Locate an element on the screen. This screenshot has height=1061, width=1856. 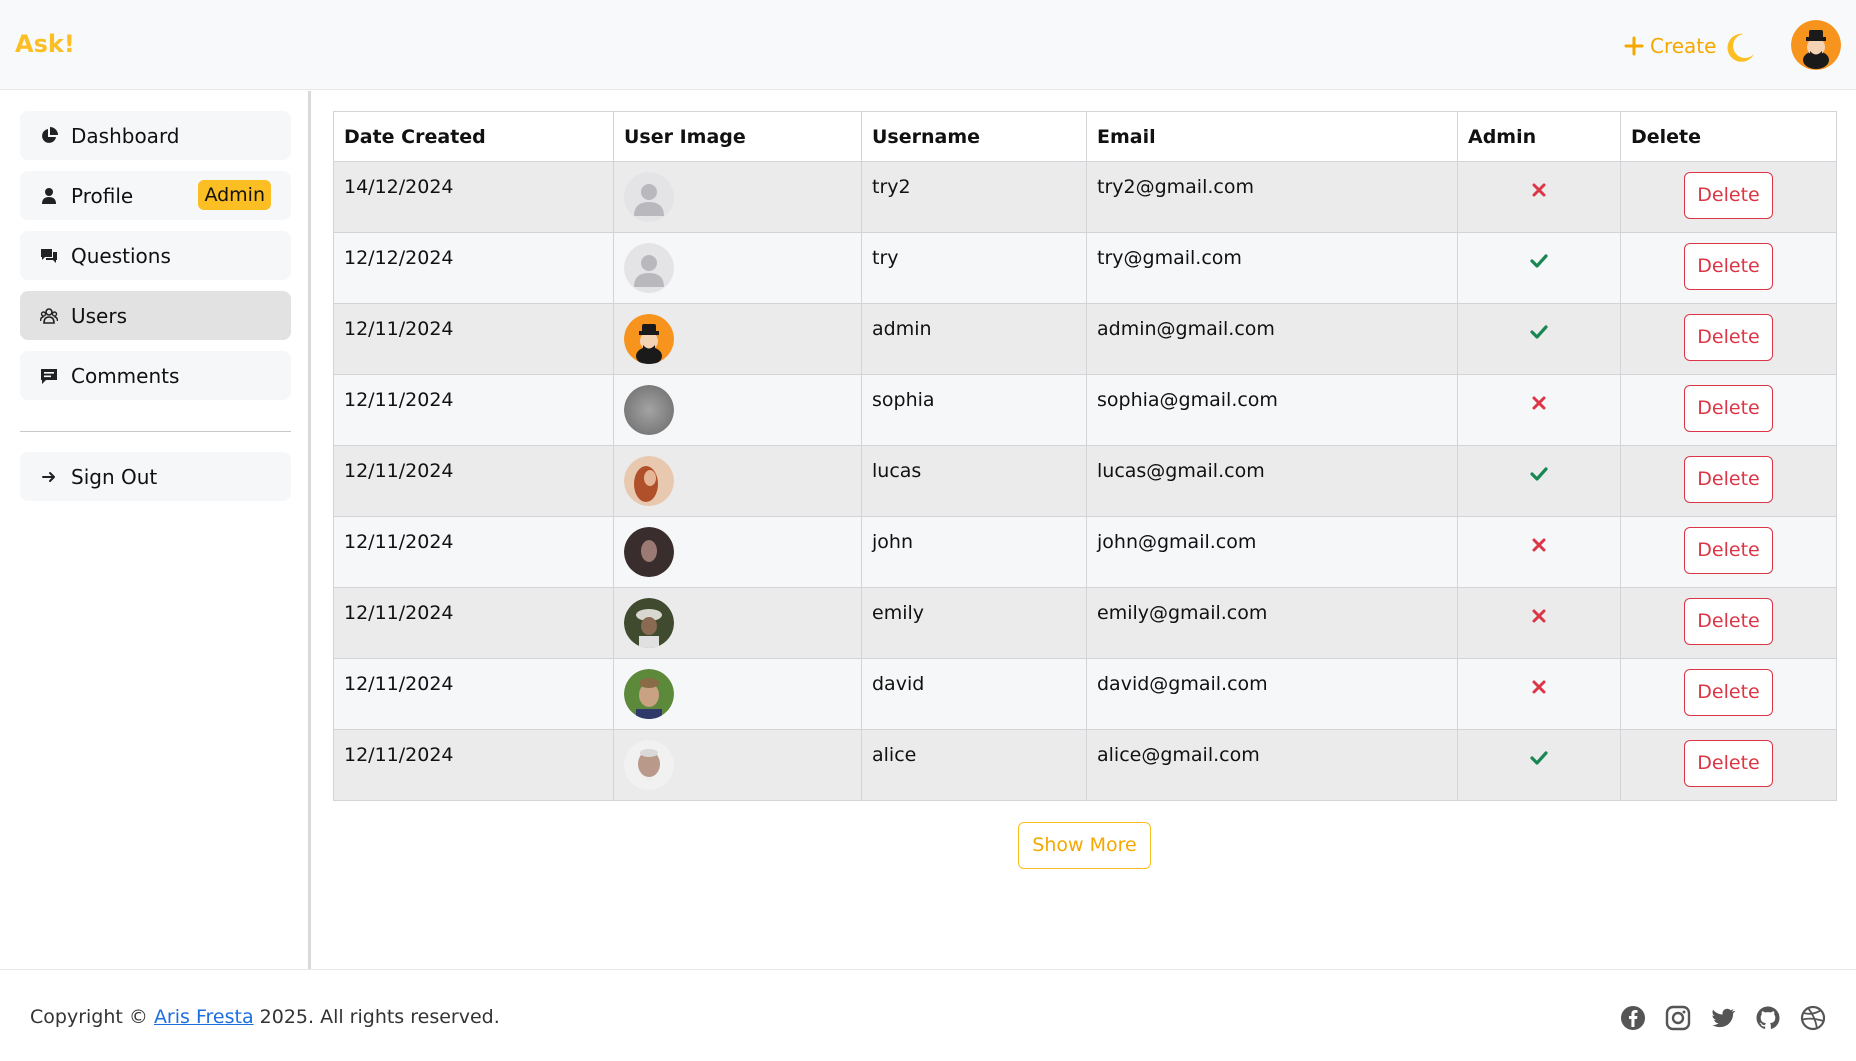
username-cell: lucas is located at coordinates (974, 481).